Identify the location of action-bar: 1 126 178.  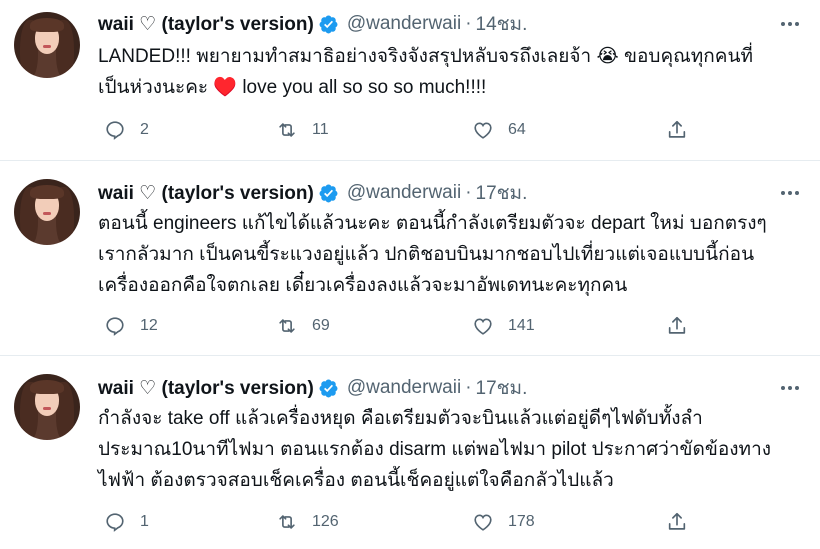
(398, 522).